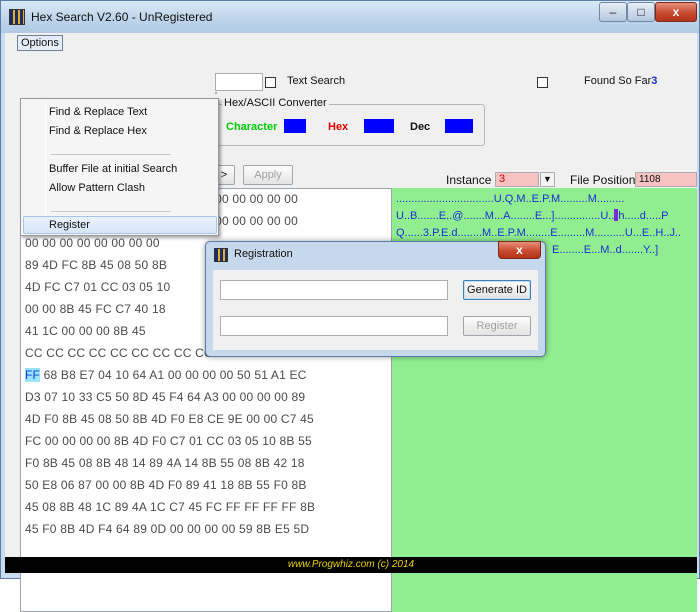 The height and width of the screenshot is (612, 700). I want to click on generate-id-button: Generate ID, so click(497, 290).